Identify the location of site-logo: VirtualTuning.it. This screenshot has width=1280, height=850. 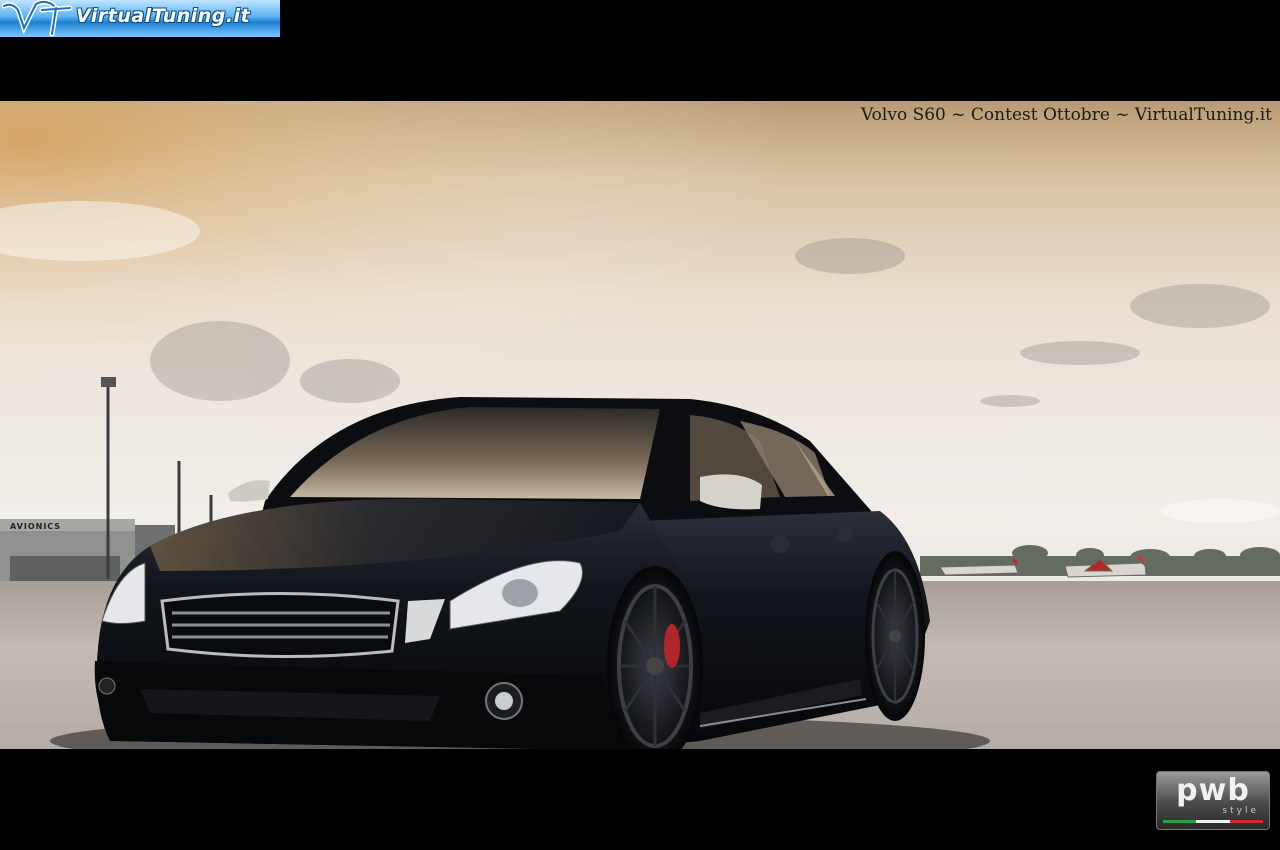
(140, 18).